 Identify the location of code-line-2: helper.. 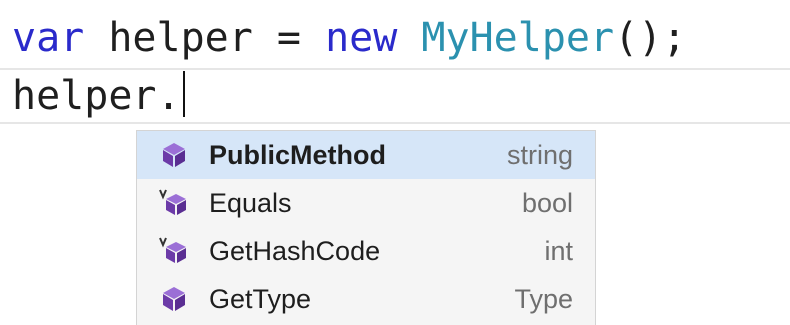
(98, 96).